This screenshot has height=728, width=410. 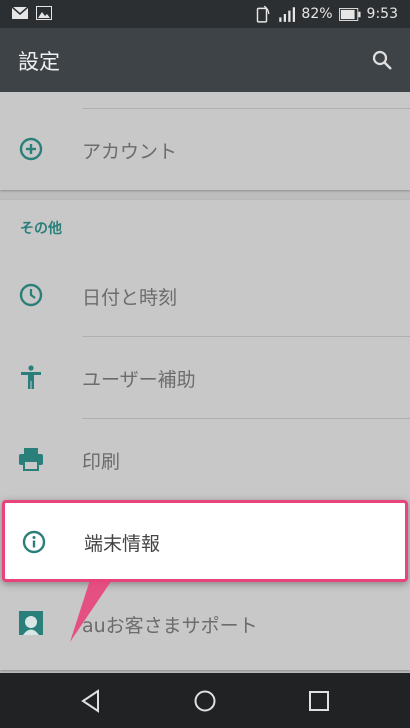 What do you see at coordinates (91, 611) in the screenshot?
I see `callout-pointer` at bounding box center [91, 611].